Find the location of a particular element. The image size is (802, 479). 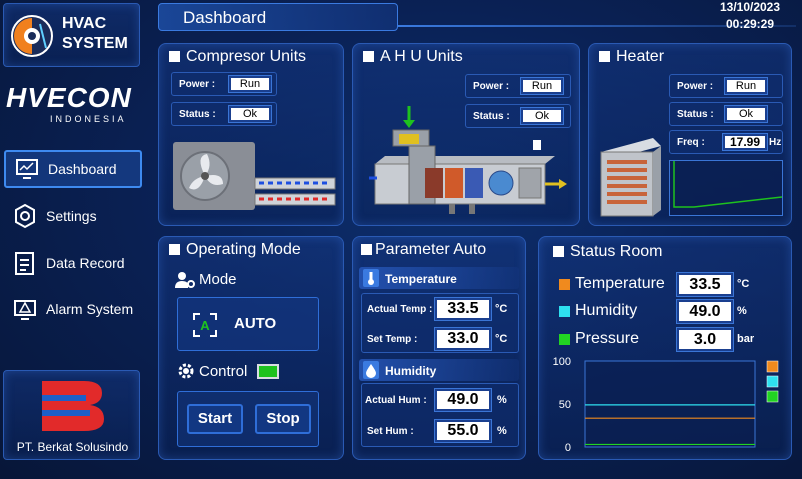

actual-temp-label: Actual Temp : is located at coordinates (400, 309).